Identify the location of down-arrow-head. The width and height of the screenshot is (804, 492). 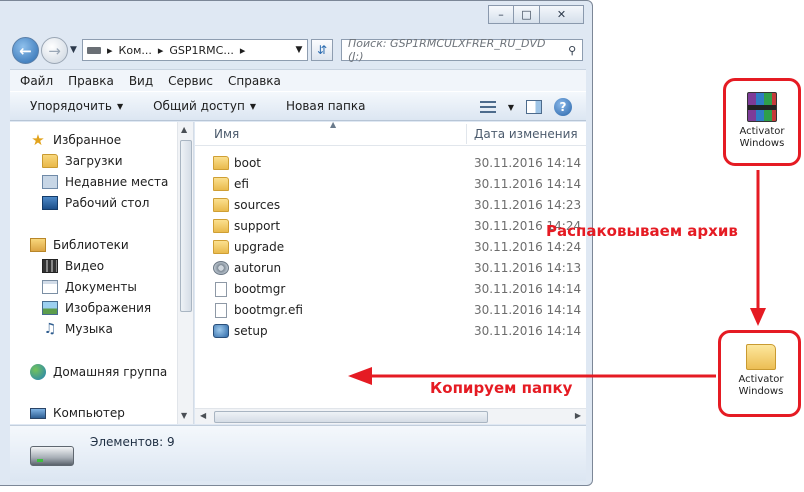
(758, 317).